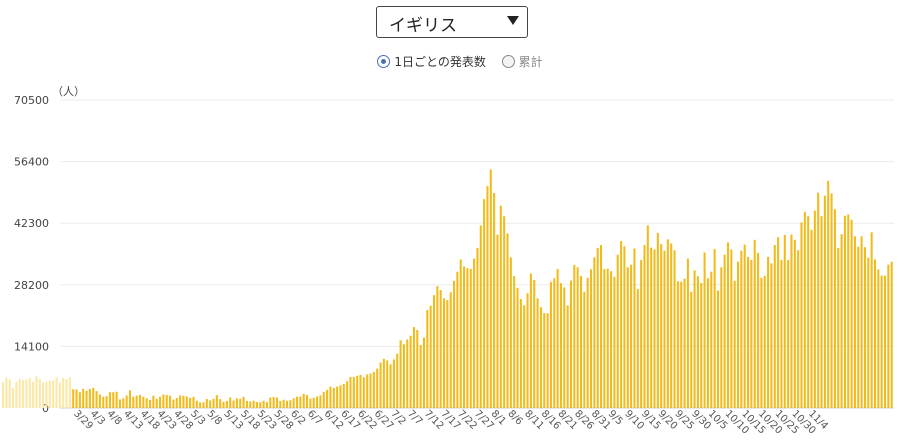  I want to click on y-tick-label: 70500, so click(31, 100).